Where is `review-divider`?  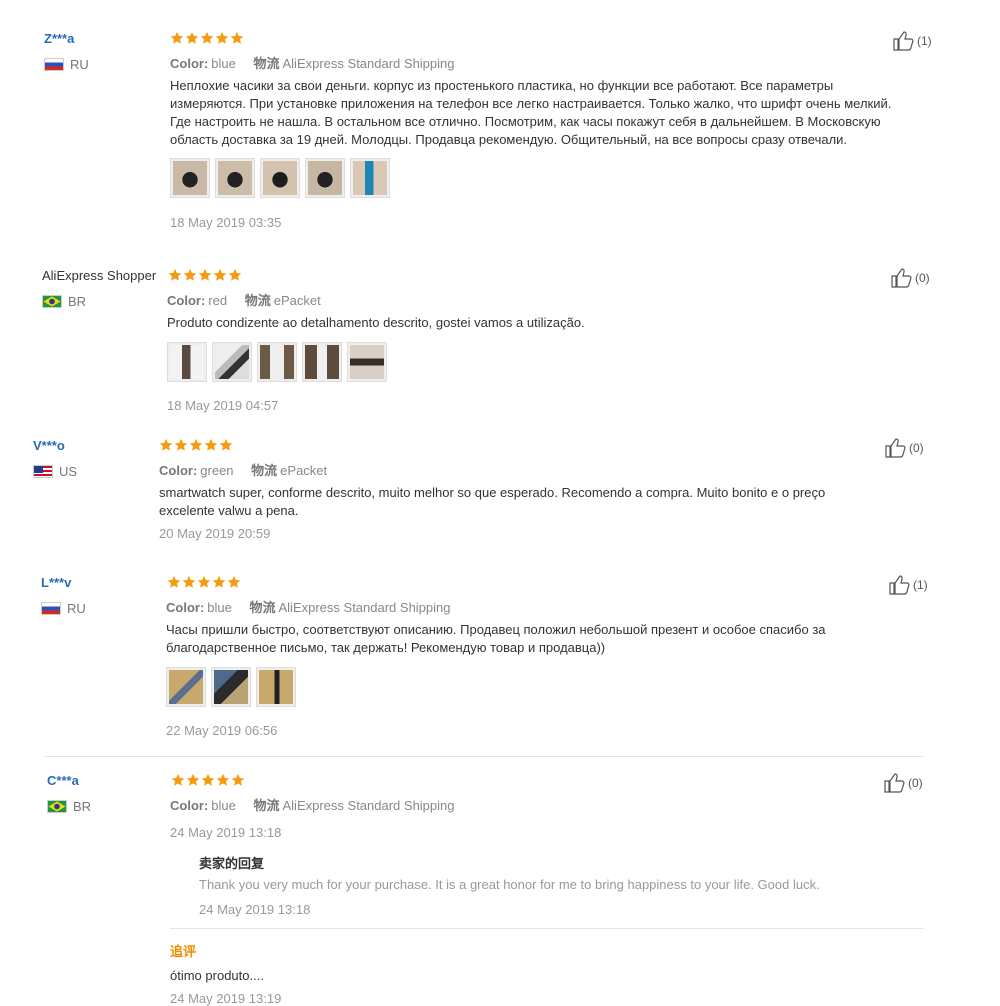
review-divider is located at coordinates (484, 756).